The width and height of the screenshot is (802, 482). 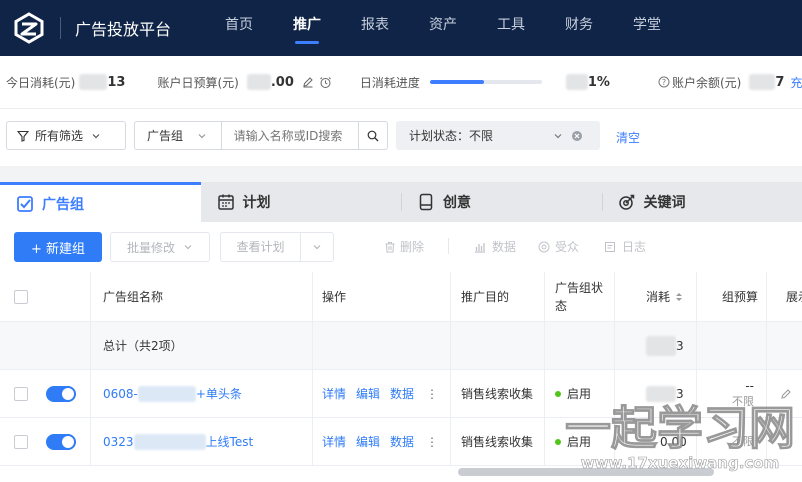 I want to click on nav-item-home: 首页, so click(x=239, y=28).